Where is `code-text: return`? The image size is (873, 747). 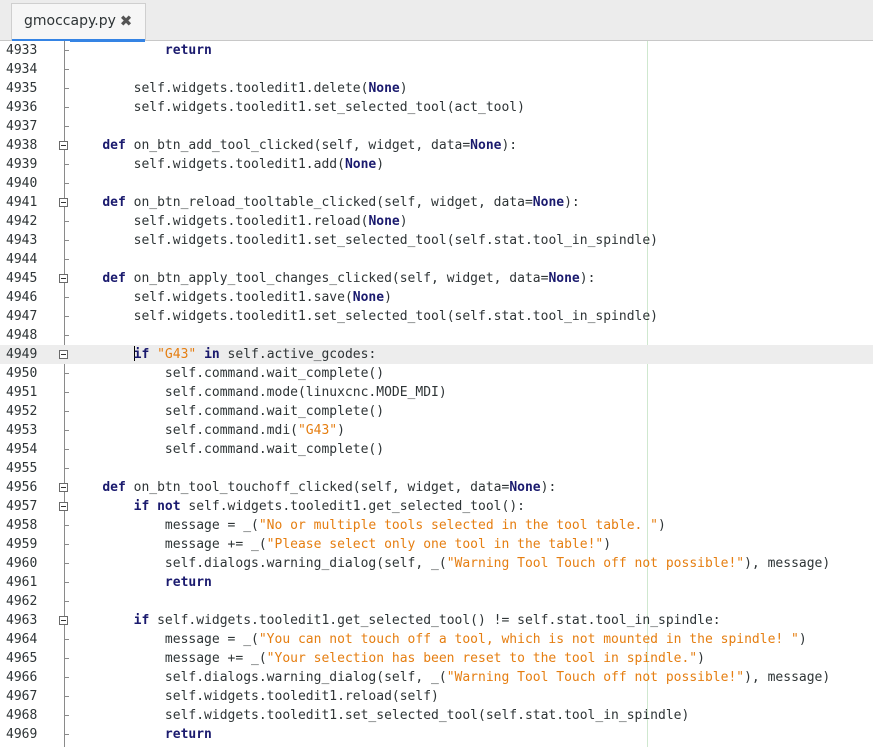
code-text: return is located at coordinates (141, 50).